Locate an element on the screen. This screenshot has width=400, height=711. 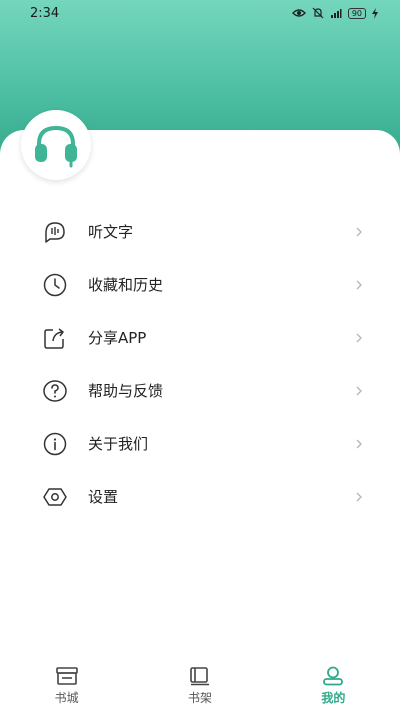
avatar is located at coordinates (56, 145).